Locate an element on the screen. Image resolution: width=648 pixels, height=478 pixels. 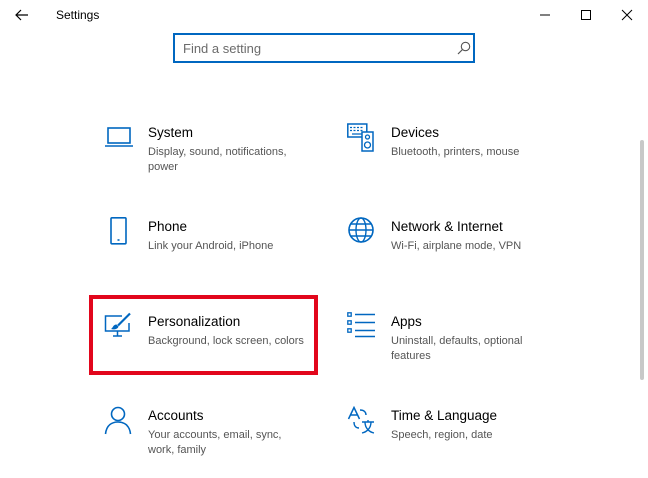
globe-icon is located at coordinates (361, 230).